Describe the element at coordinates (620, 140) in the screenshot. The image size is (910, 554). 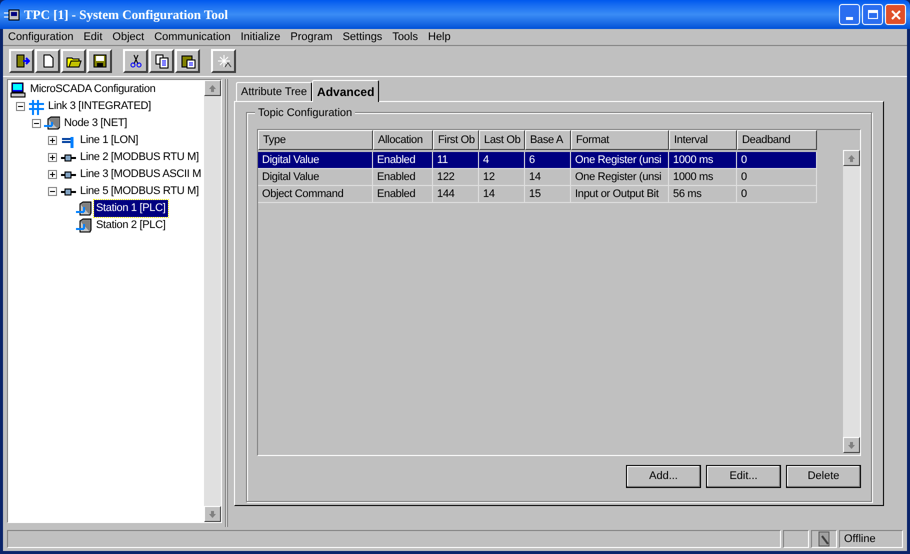
I see `column-header: Format` at that location.